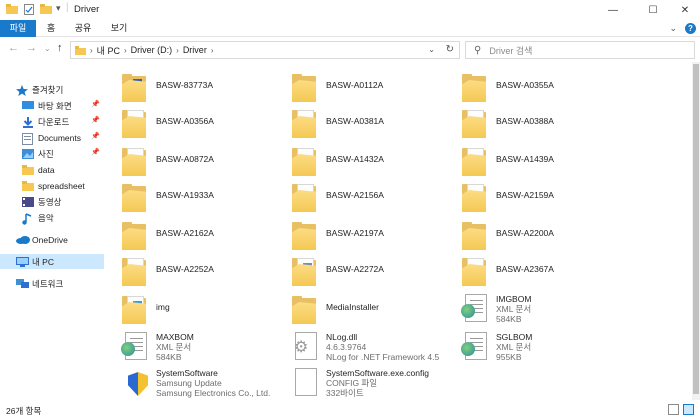 The width and height of the screenshot is (700, 418). What do you see at coordinates (653, 10) in the screenshot?
I see `maximize-button: ☐` at bounding box center [653, 10].